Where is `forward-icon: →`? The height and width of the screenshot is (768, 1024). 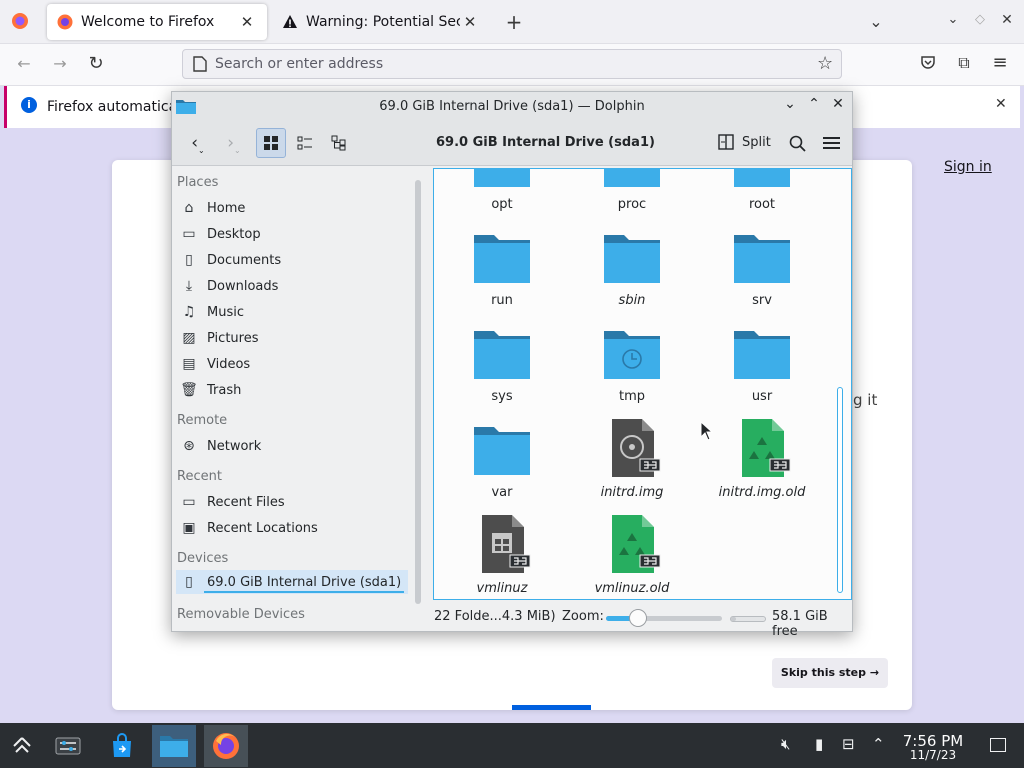 forward-icon: → is located at coordinates (60, 63).